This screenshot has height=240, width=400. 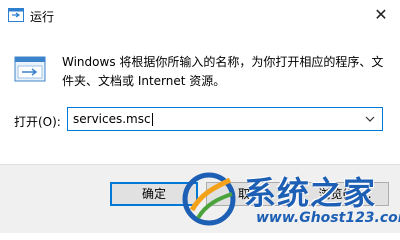 I want to click on run-app-icon, so click(x=16, y=15).